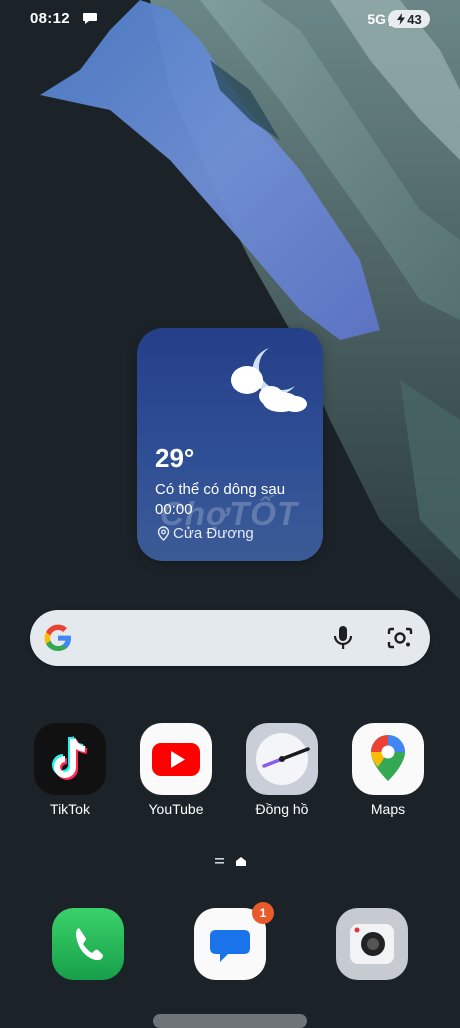  What do you see at coordinates (70, 759) in the screenshot?
I see `tiktok-icon` at bounding box center [70, 759].